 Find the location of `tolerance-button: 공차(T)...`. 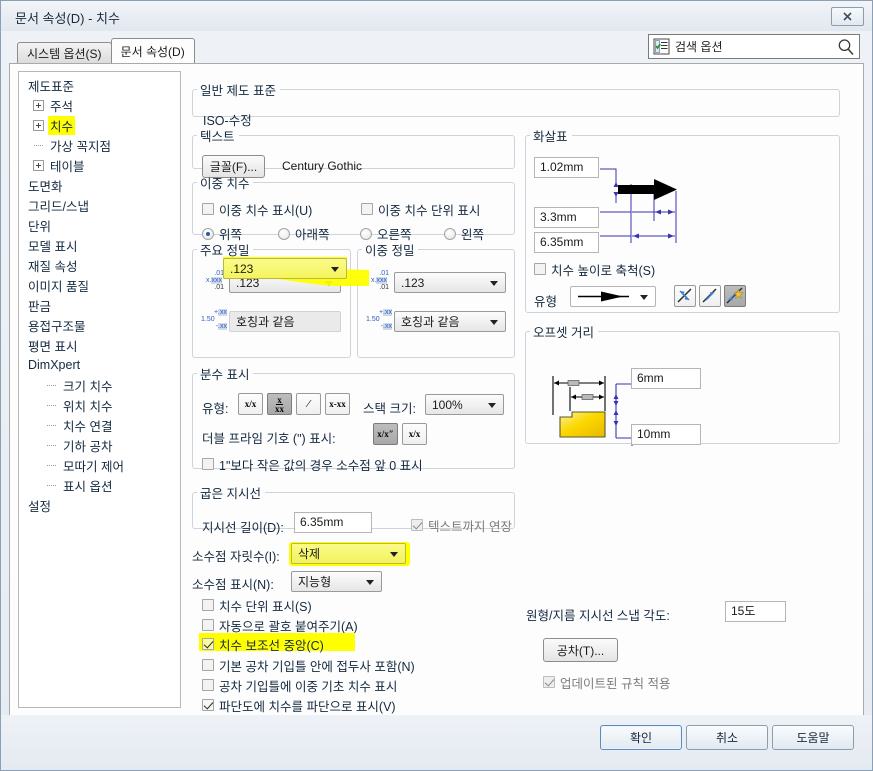

tolerance-button: 공차(T)... is located at coordinates (580, 650).